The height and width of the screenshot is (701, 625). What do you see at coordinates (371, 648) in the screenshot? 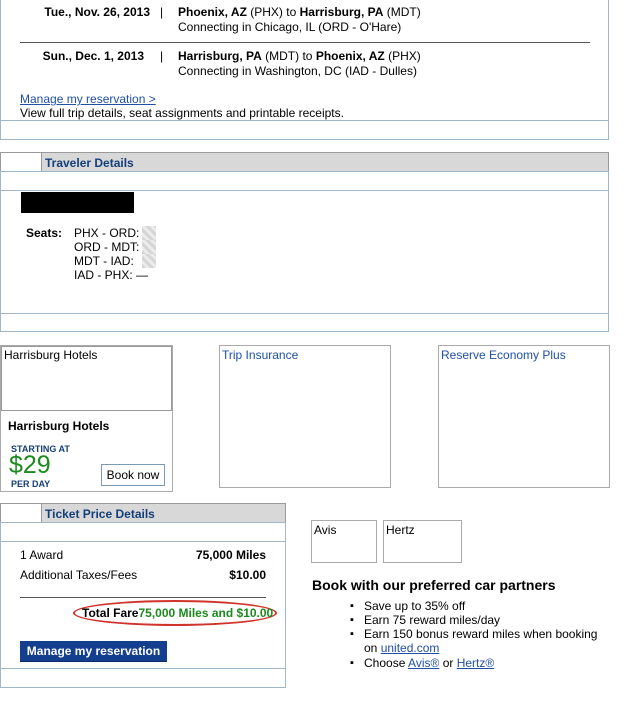
I see `on-text: on` at bounding box center [371, 648].